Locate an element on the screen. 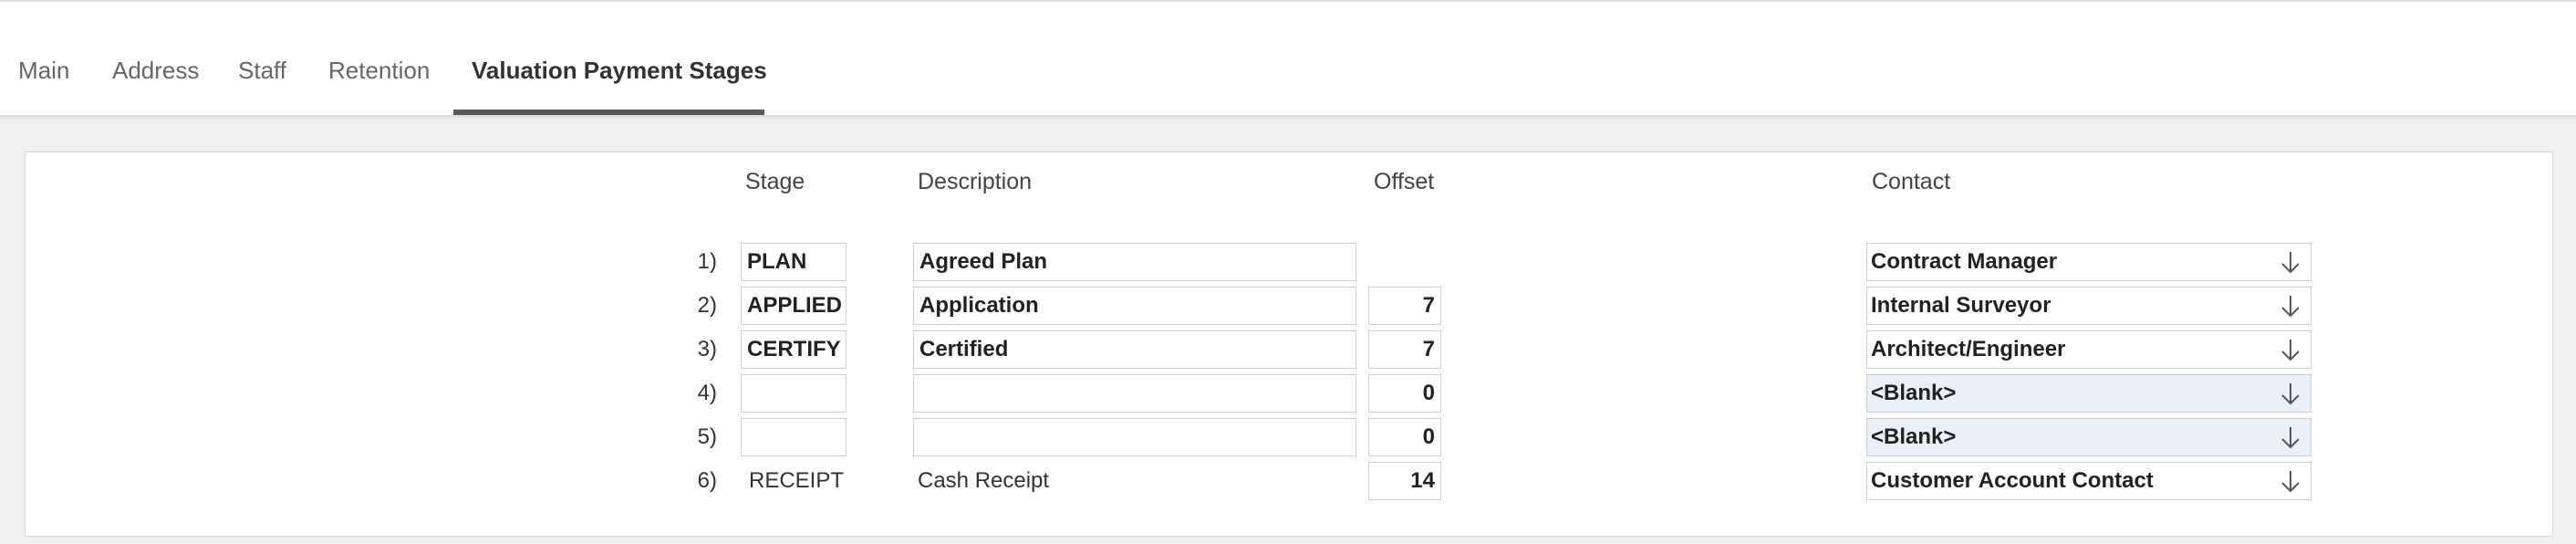 The width and height of the screenshot is (2576, 544). stage-input: CERTIFY is located at coordinates (794, 350).